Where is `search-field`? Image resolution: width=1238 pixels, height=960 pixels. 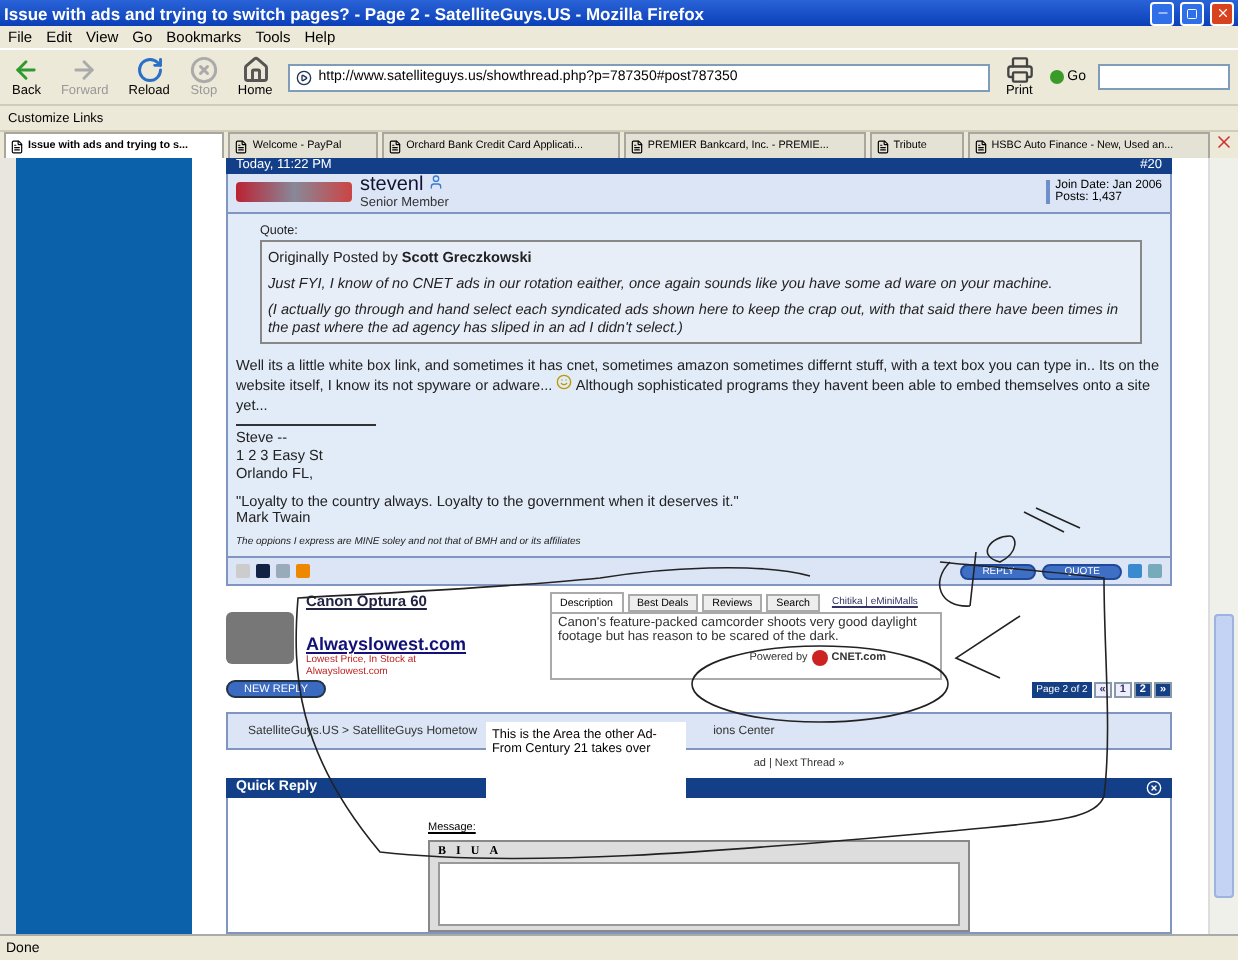
search-field is located at coordinates (1164, 77).